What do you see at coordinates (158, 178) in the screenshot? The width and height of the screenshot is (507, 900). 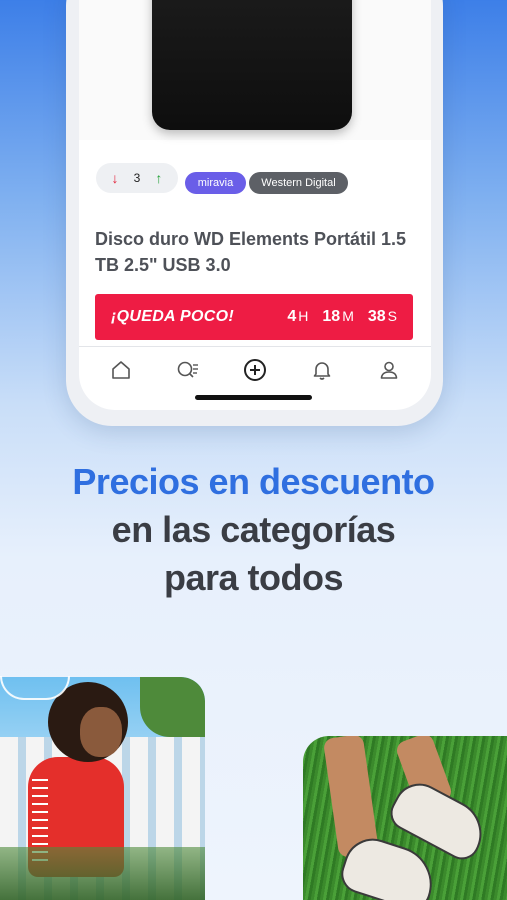 I see `vote-up-icon: ↑` at bounding box center [158, 178].